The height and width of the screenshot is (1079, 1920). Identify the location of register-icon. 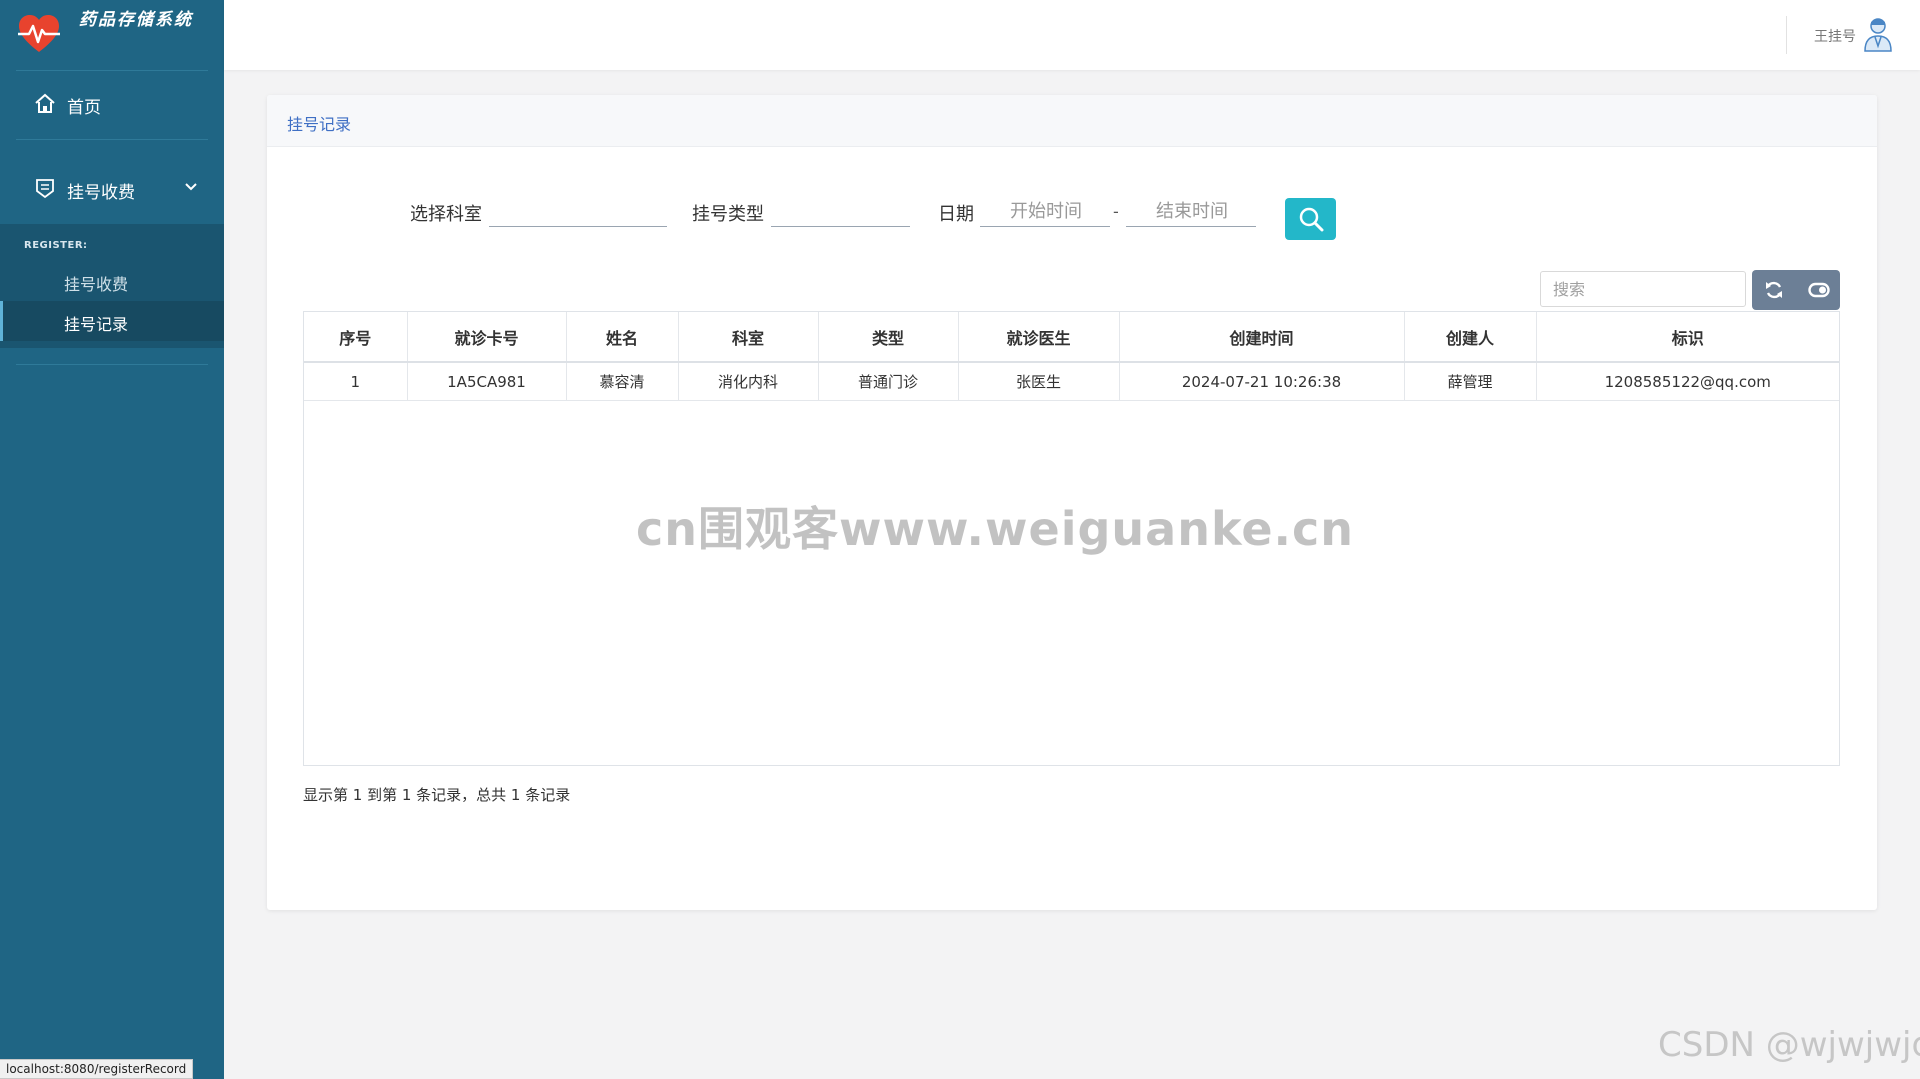
(45, 189).